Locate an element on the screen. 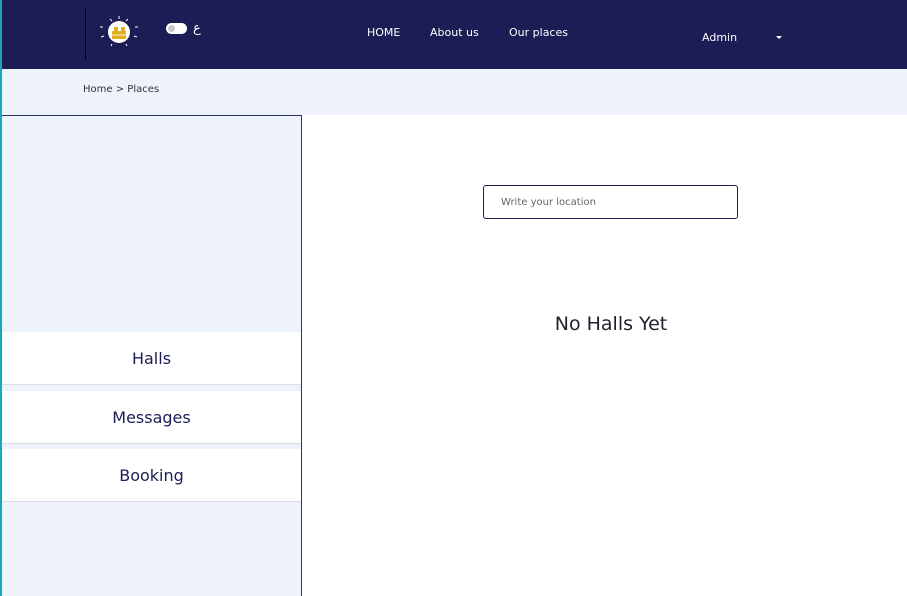 The height and width of the screenshot is (596, 907). language-label: ع is located at coordinates (197, 28).